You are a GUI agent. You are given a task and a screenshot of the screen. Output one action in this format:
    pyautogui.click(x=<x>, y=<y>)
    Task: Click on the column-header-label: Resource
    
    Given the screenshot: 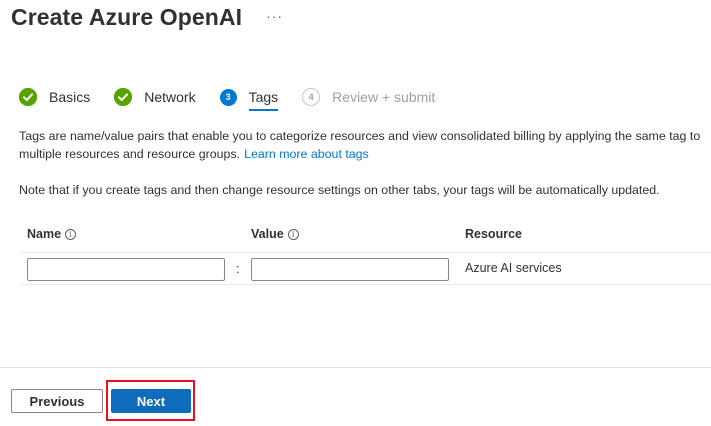 What is the action you would take?
    pyautogui.click(x=493, y=234)
    